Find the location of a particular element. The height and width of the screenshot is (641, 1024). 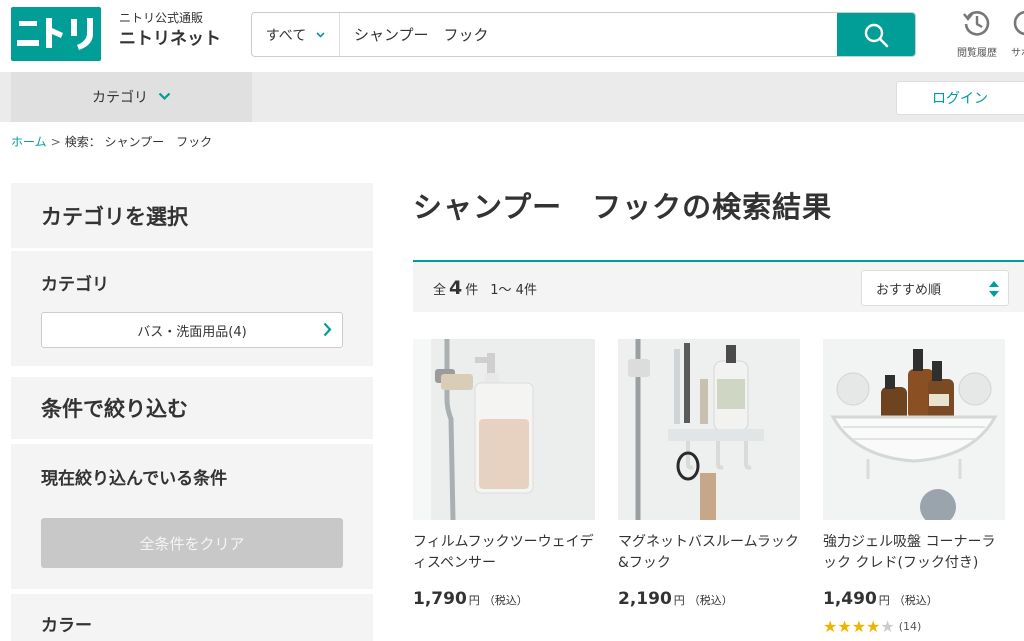

breadcrumb-home-link: ホーム is located at coordinates (29, 142).